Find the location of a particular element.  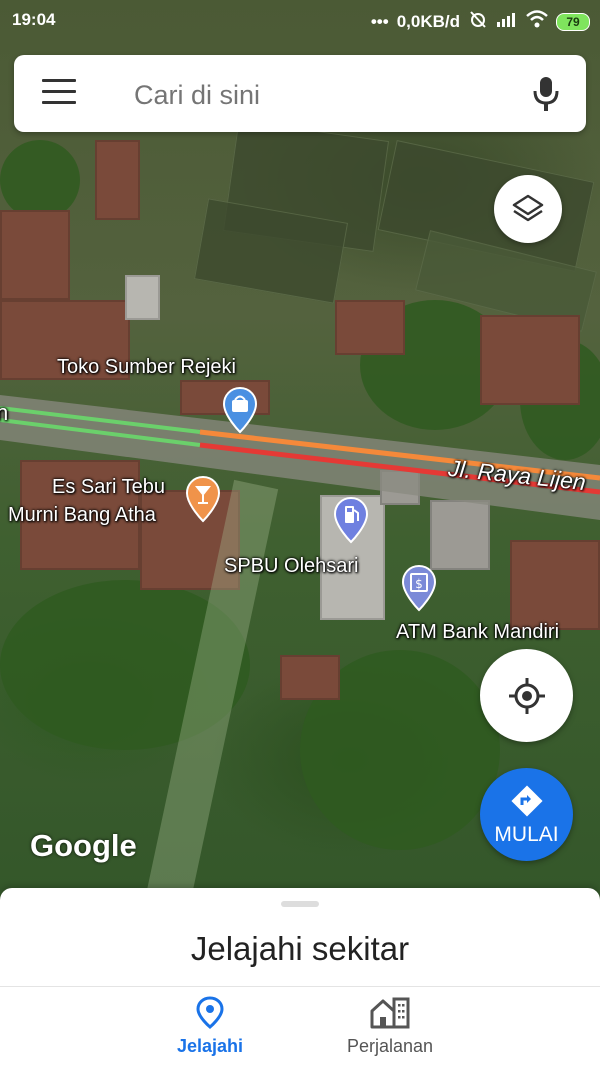

place-label-atm: ATM Bank Mandiri is located at coordinates (477, 632).